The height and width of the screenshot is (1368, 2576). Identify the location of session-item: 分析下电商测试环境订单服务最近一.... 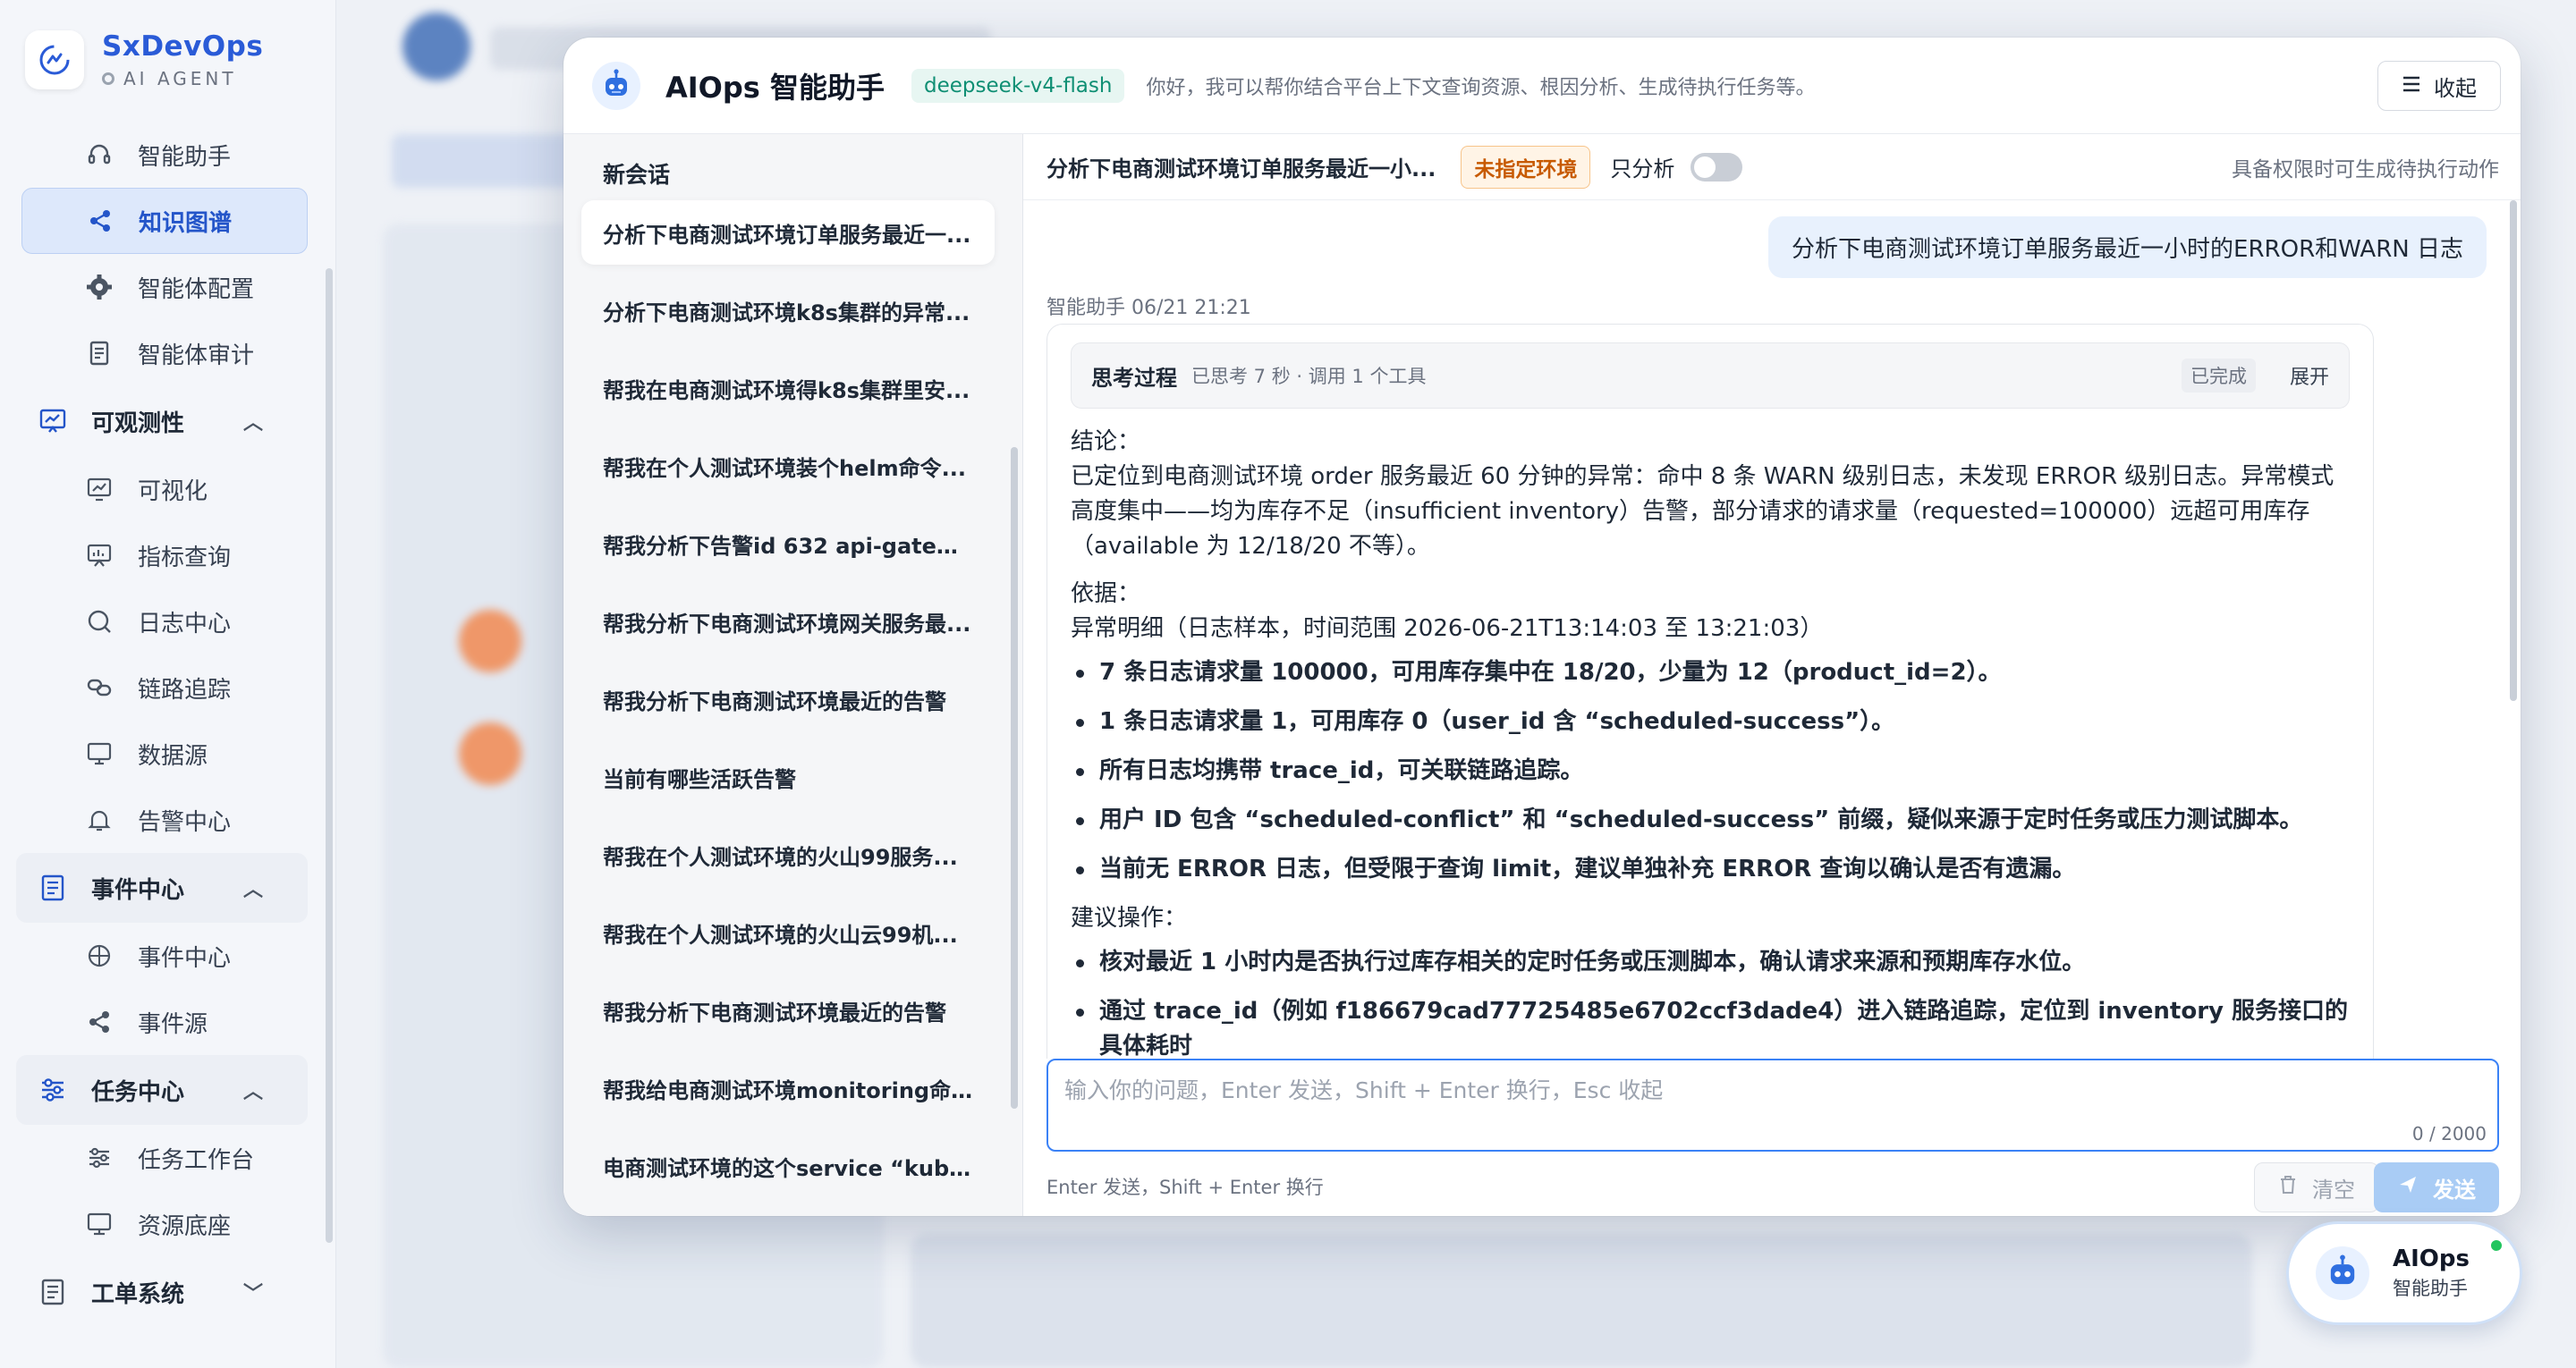
(788, 233).